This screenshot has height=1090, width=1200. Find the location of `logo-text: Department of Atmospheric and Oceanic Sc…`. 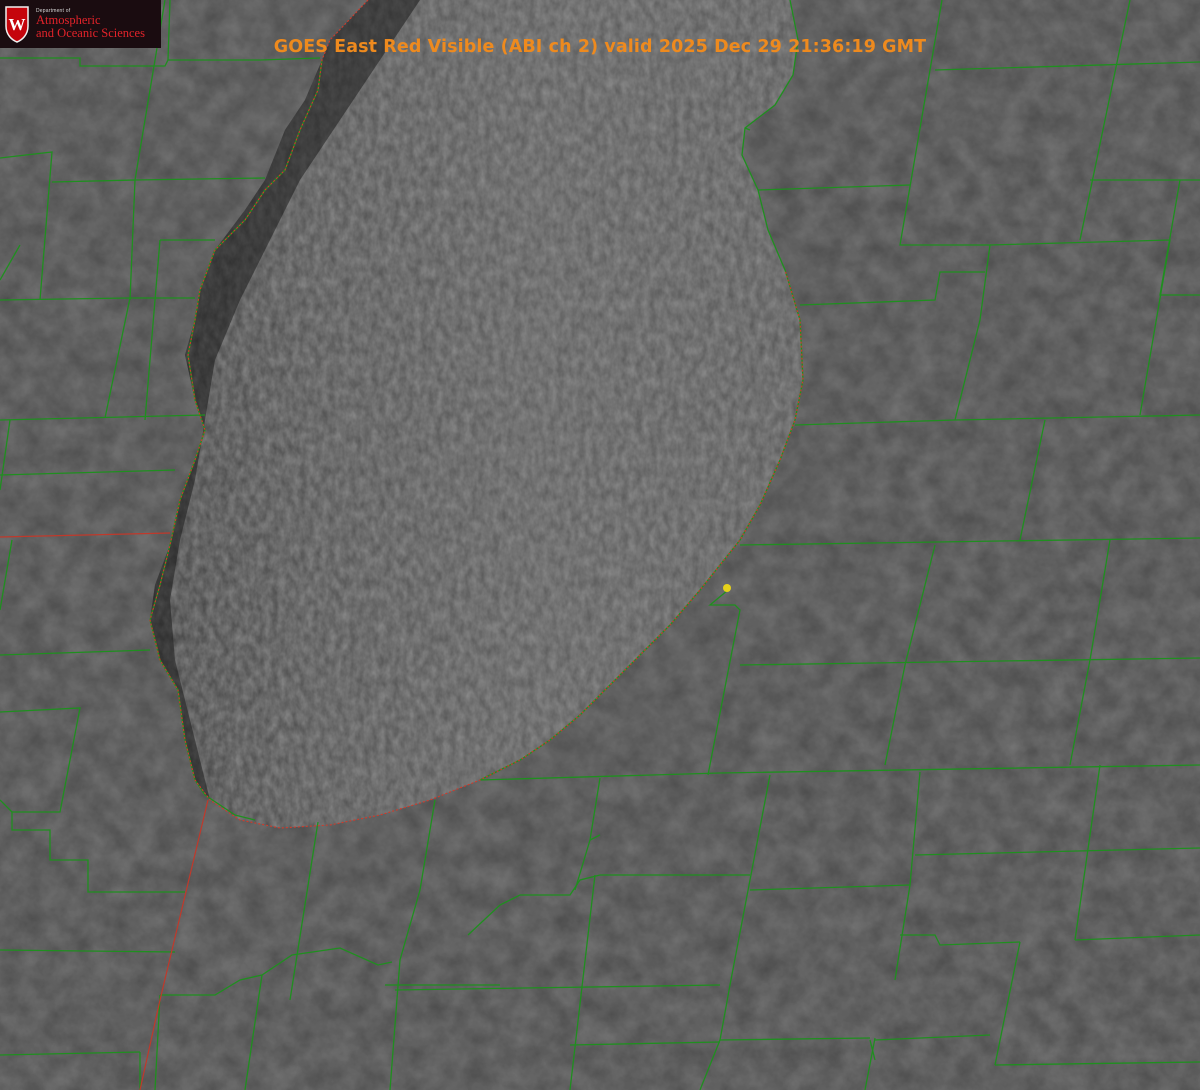

logo-text: Department of Atmospheric and Oceanic Sc… is located at coordinates (90, 24).